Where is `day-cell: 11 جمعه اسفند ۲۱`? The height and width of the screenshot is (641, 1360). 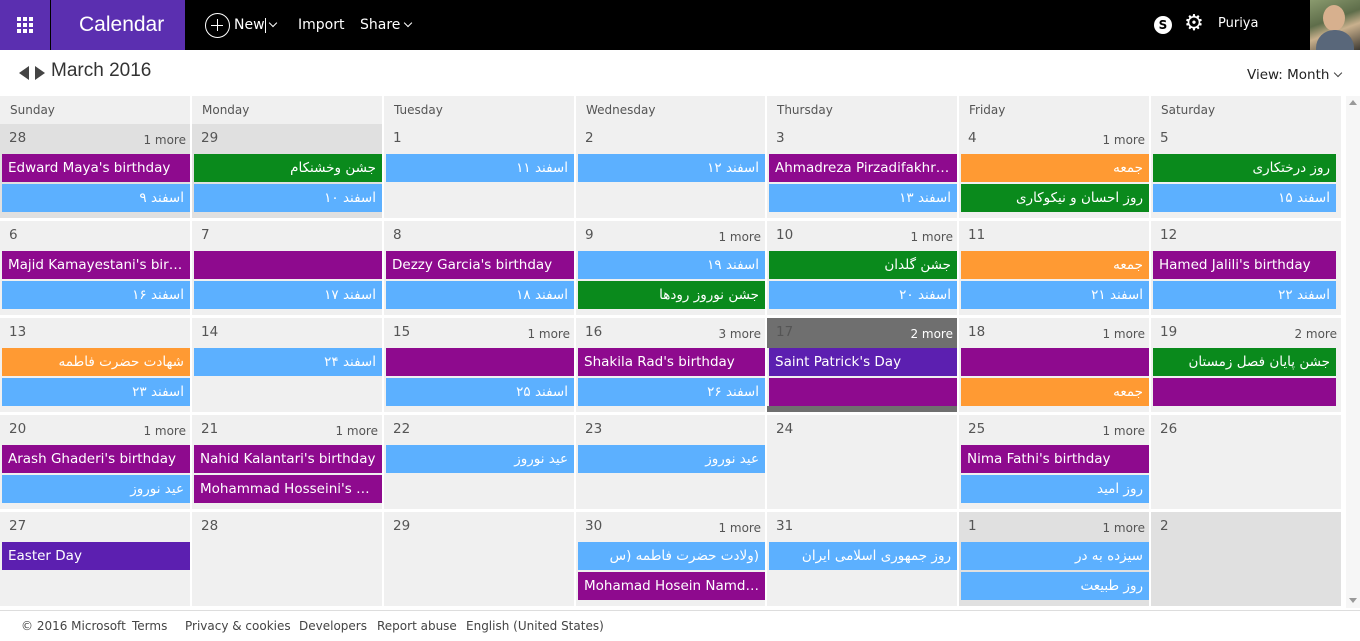
day-cell: 11 جمعه اسفند ۲۱ is located at coordinates (1055, 269).